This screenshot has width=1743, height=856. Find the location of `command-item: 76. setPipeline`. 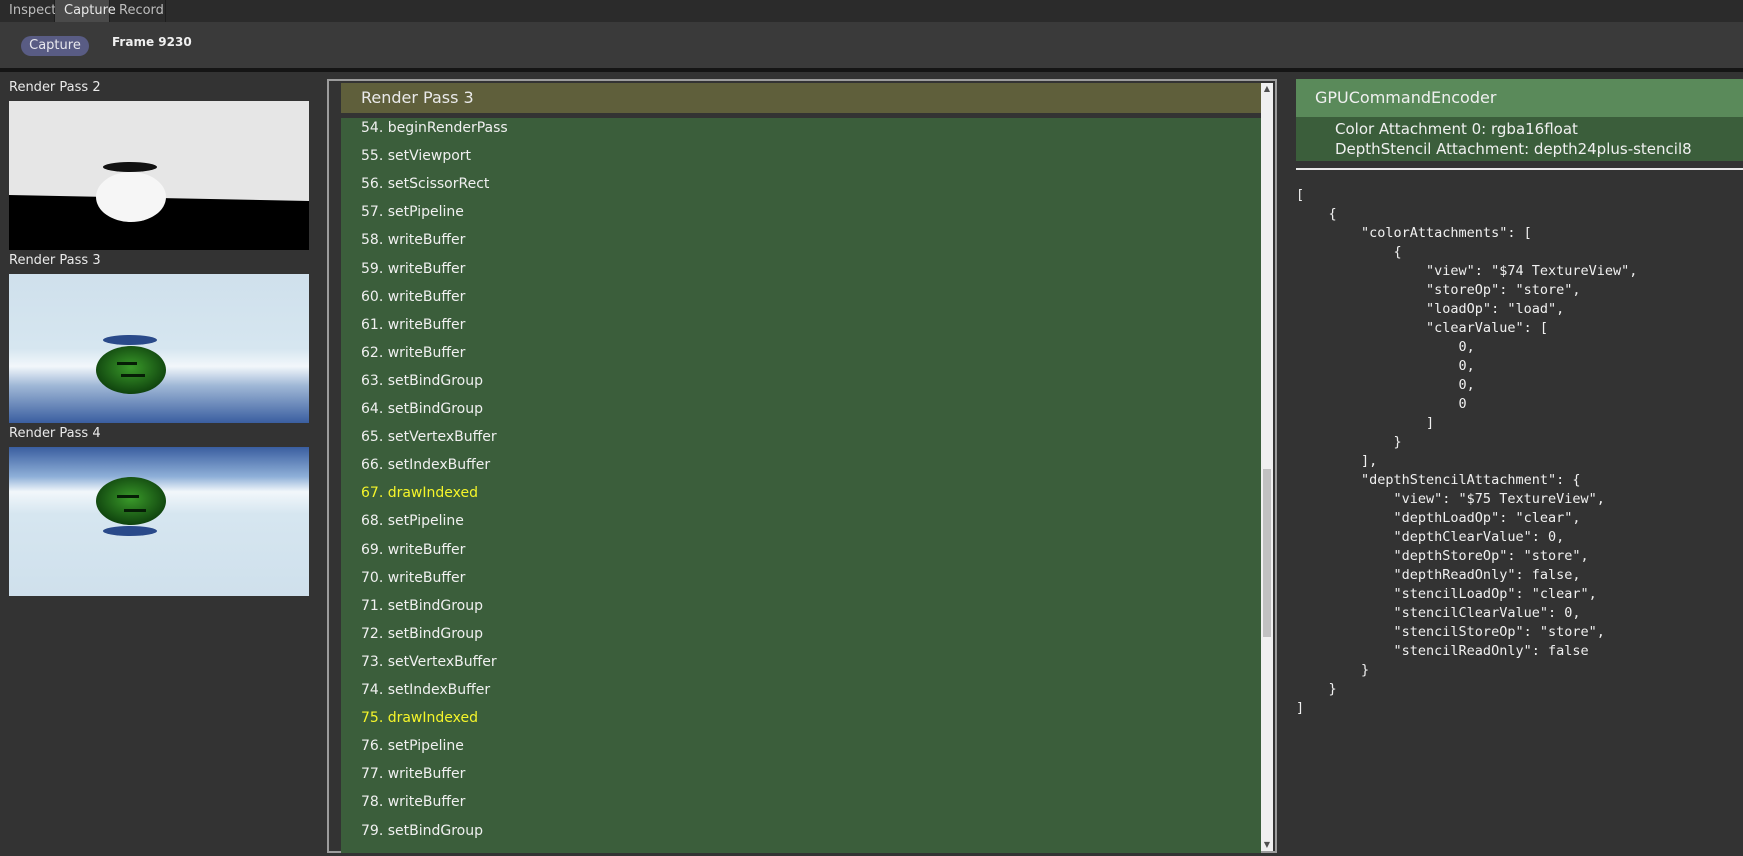

command-item: 76. setPipeline is located at coordinates (412, 746).